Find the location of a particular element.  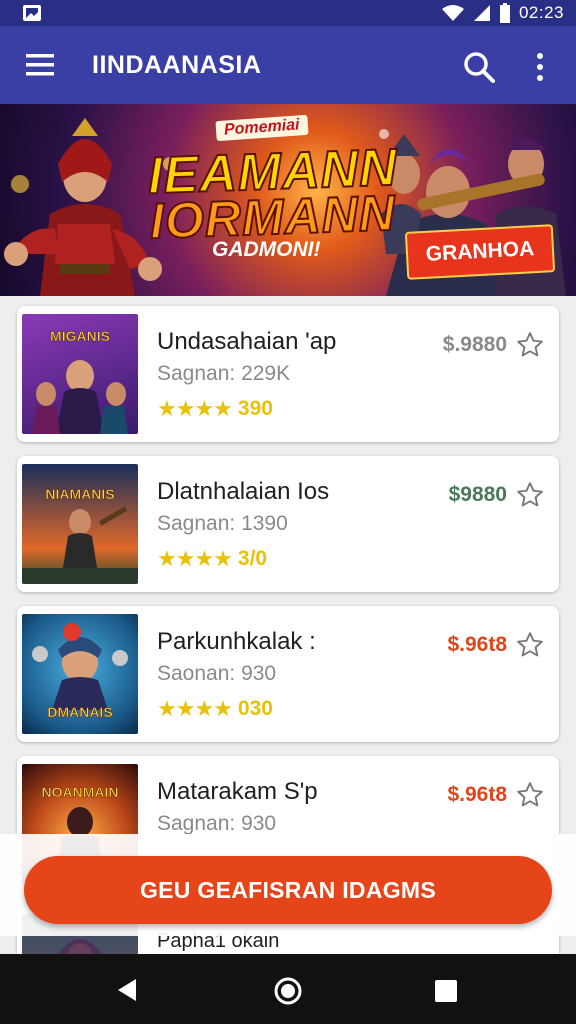

item-rating: ★★★★ 030 is located at coordinates (215, 709).